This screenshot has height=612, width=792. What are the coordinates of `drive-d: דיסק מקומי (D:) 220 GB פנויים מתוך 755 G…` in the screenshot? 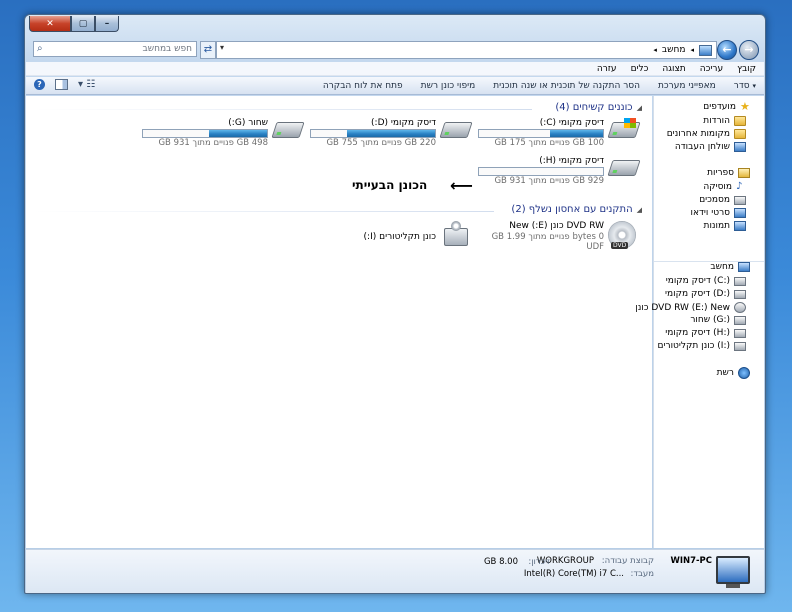 It's located at (391, 137).